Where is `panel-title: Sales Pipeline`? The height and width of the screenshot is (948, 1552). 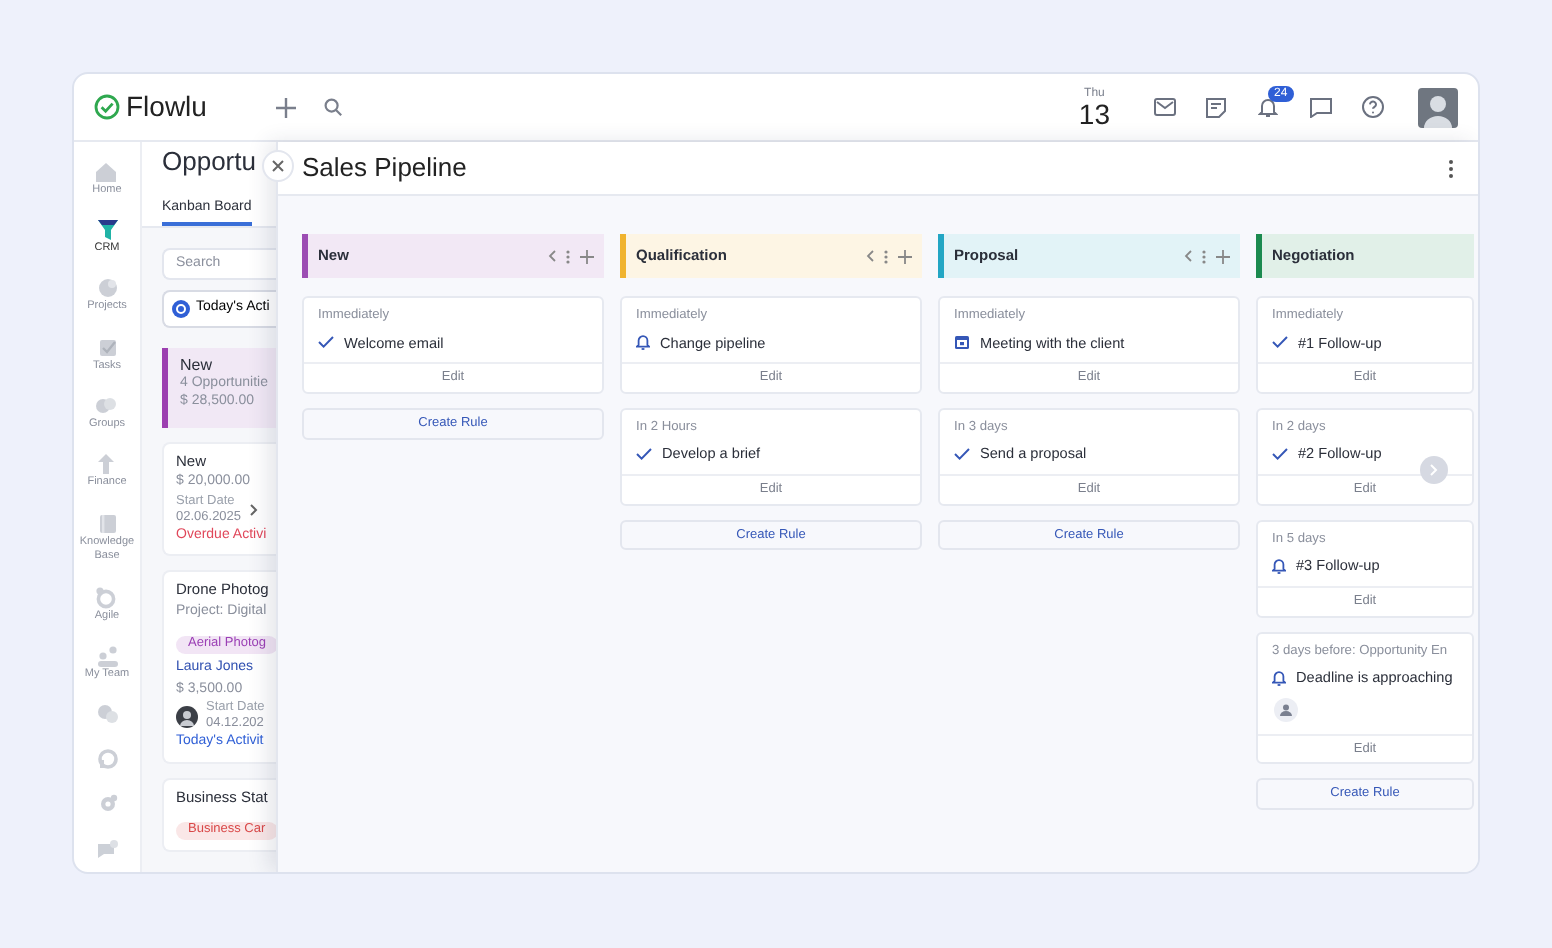 panel-title: Sales Pipeline is located at coordinates (384, 168).